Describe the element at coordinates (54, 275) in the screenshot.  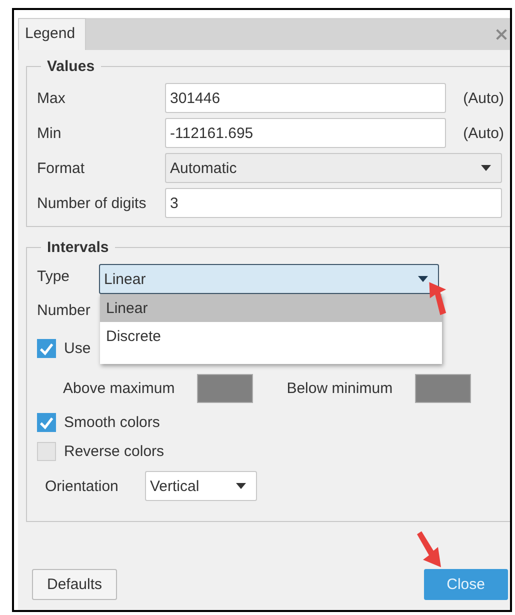
I see `field-label: Type` at that location.